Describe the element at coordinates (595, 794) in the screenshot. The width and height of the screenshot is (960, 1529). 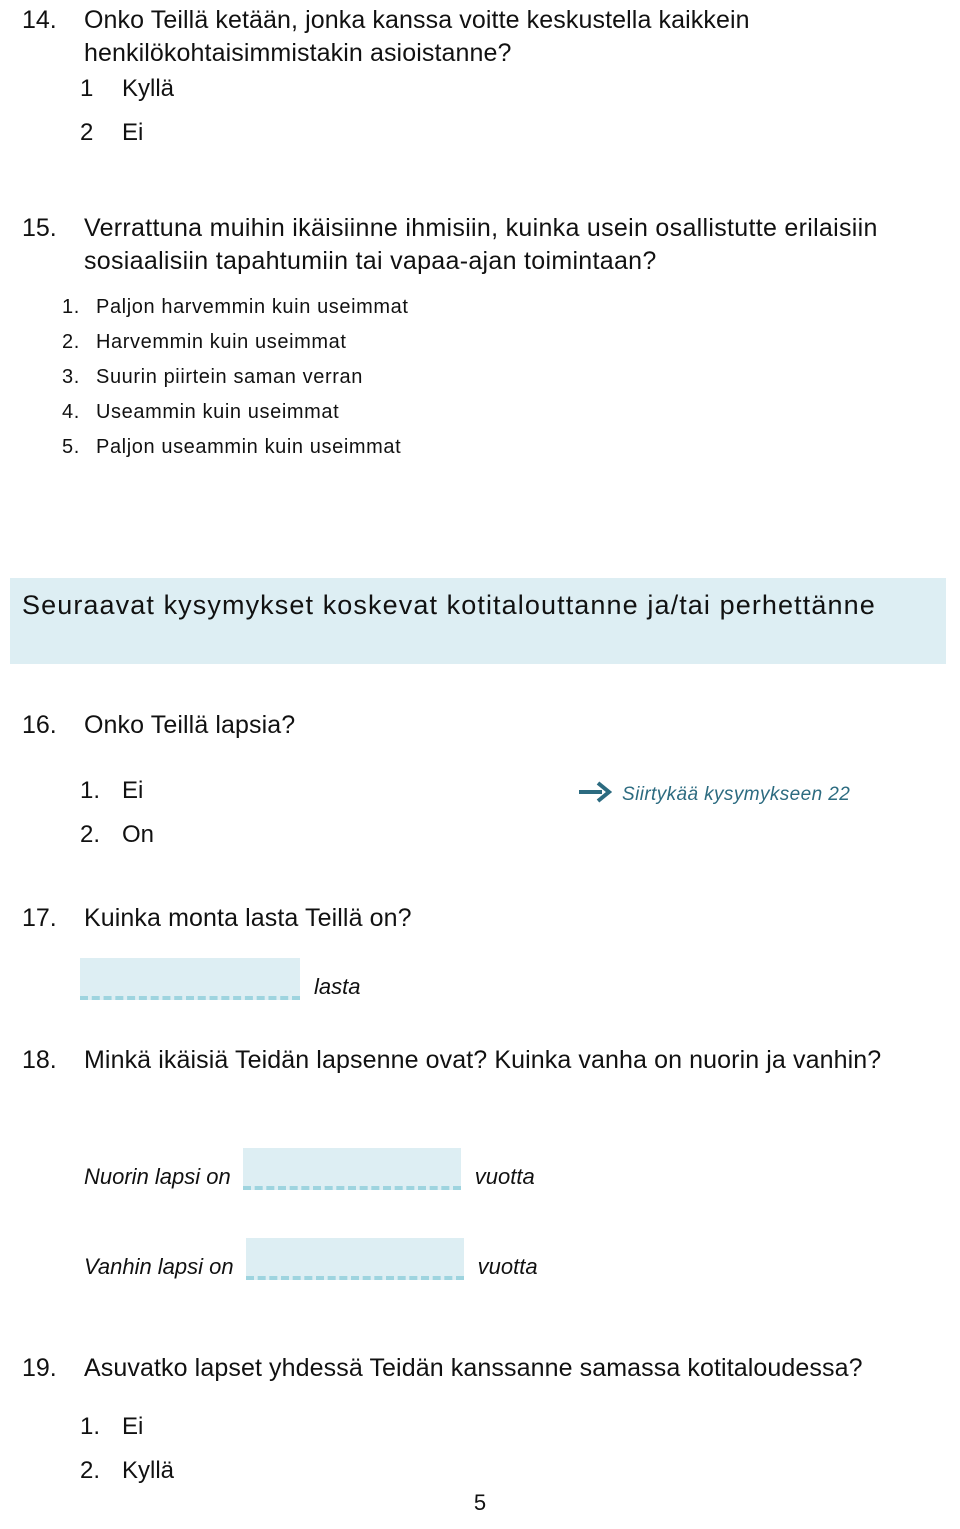
I see `arrow-right-icon` at that location.